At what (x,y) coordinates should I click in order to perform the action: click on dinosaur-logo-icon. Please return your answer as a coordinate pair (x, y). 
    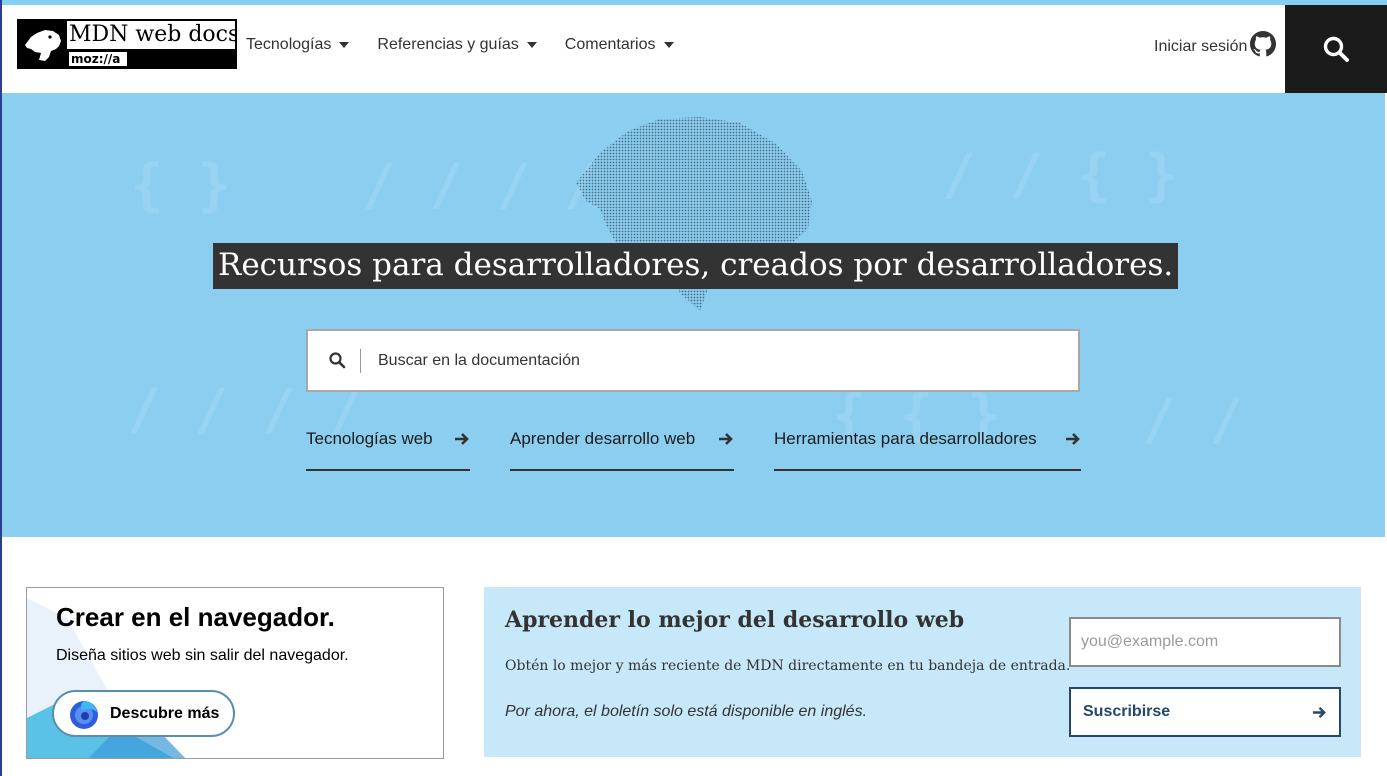
    Looking at the image, I should click on (43, 45).